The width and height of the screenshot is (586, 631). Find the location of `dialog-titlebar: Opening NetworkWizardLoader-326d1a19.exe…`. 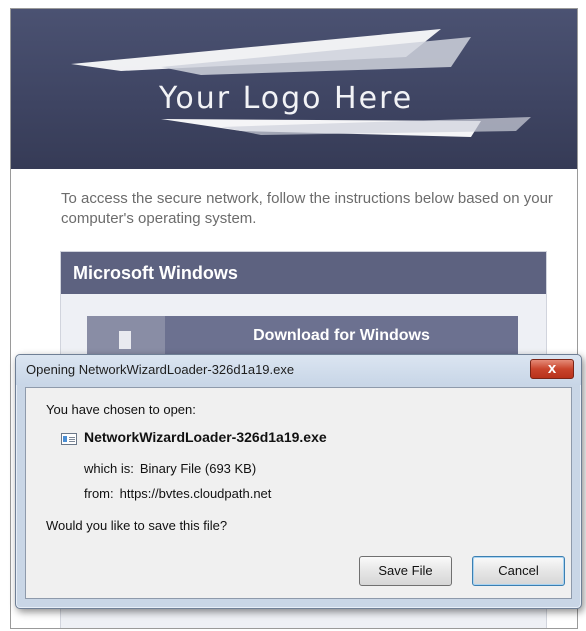

dialog-titlebar: Opening NetworkWizardLoader-326d1a19.exe… is located at coordinates (298, 370).